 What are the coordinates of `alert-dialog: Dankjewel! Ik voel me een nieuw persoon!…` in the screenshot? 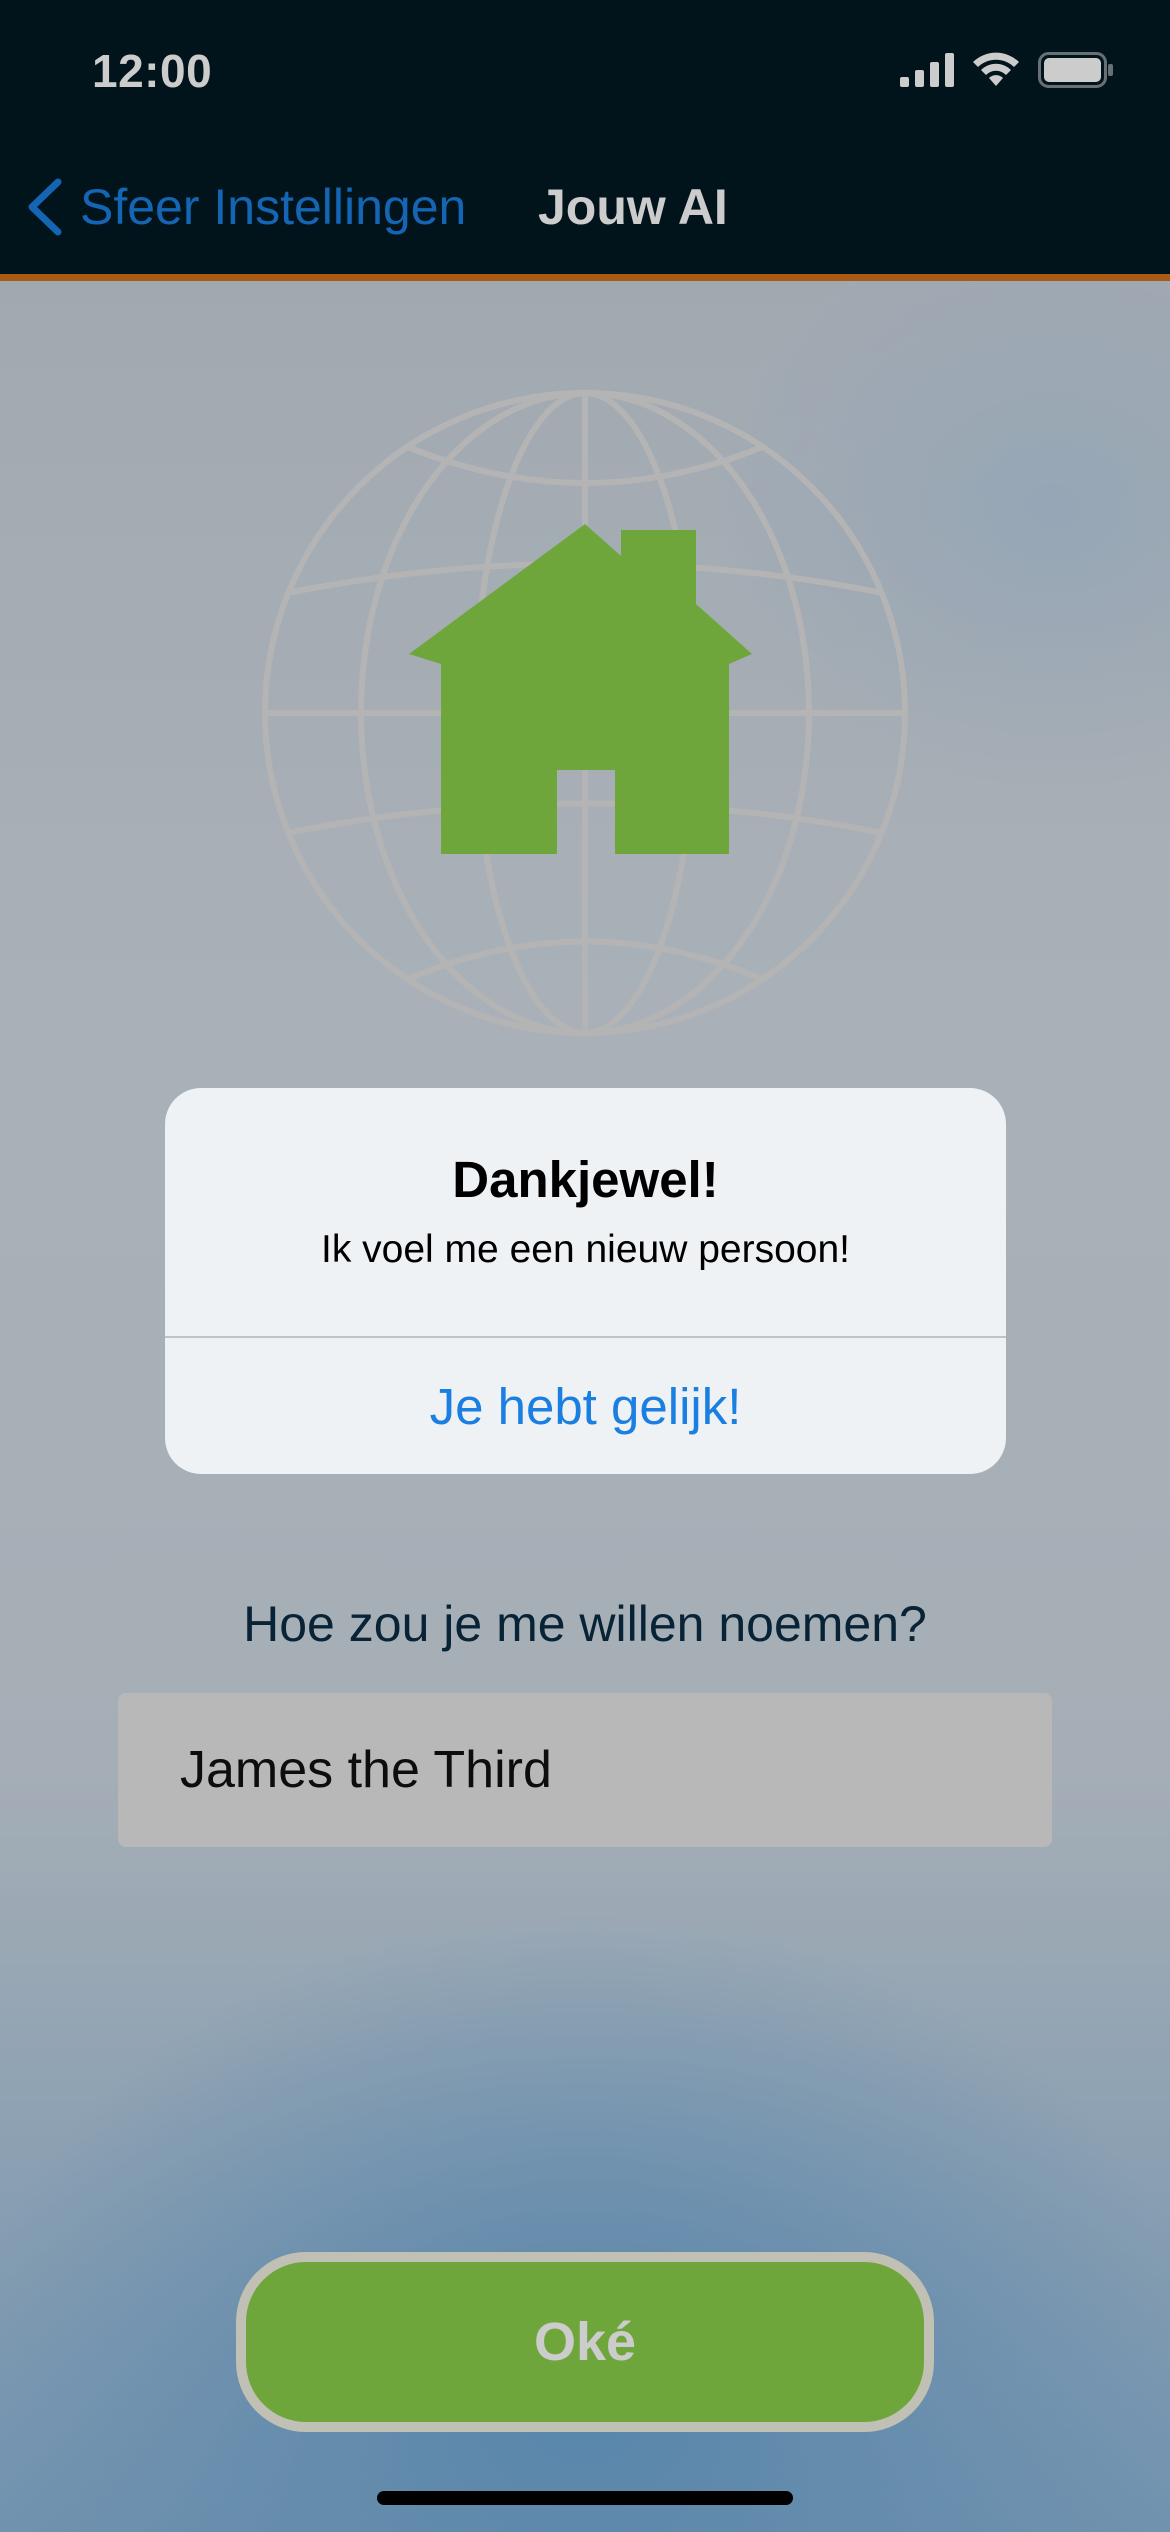 It's located at (585, 1281).